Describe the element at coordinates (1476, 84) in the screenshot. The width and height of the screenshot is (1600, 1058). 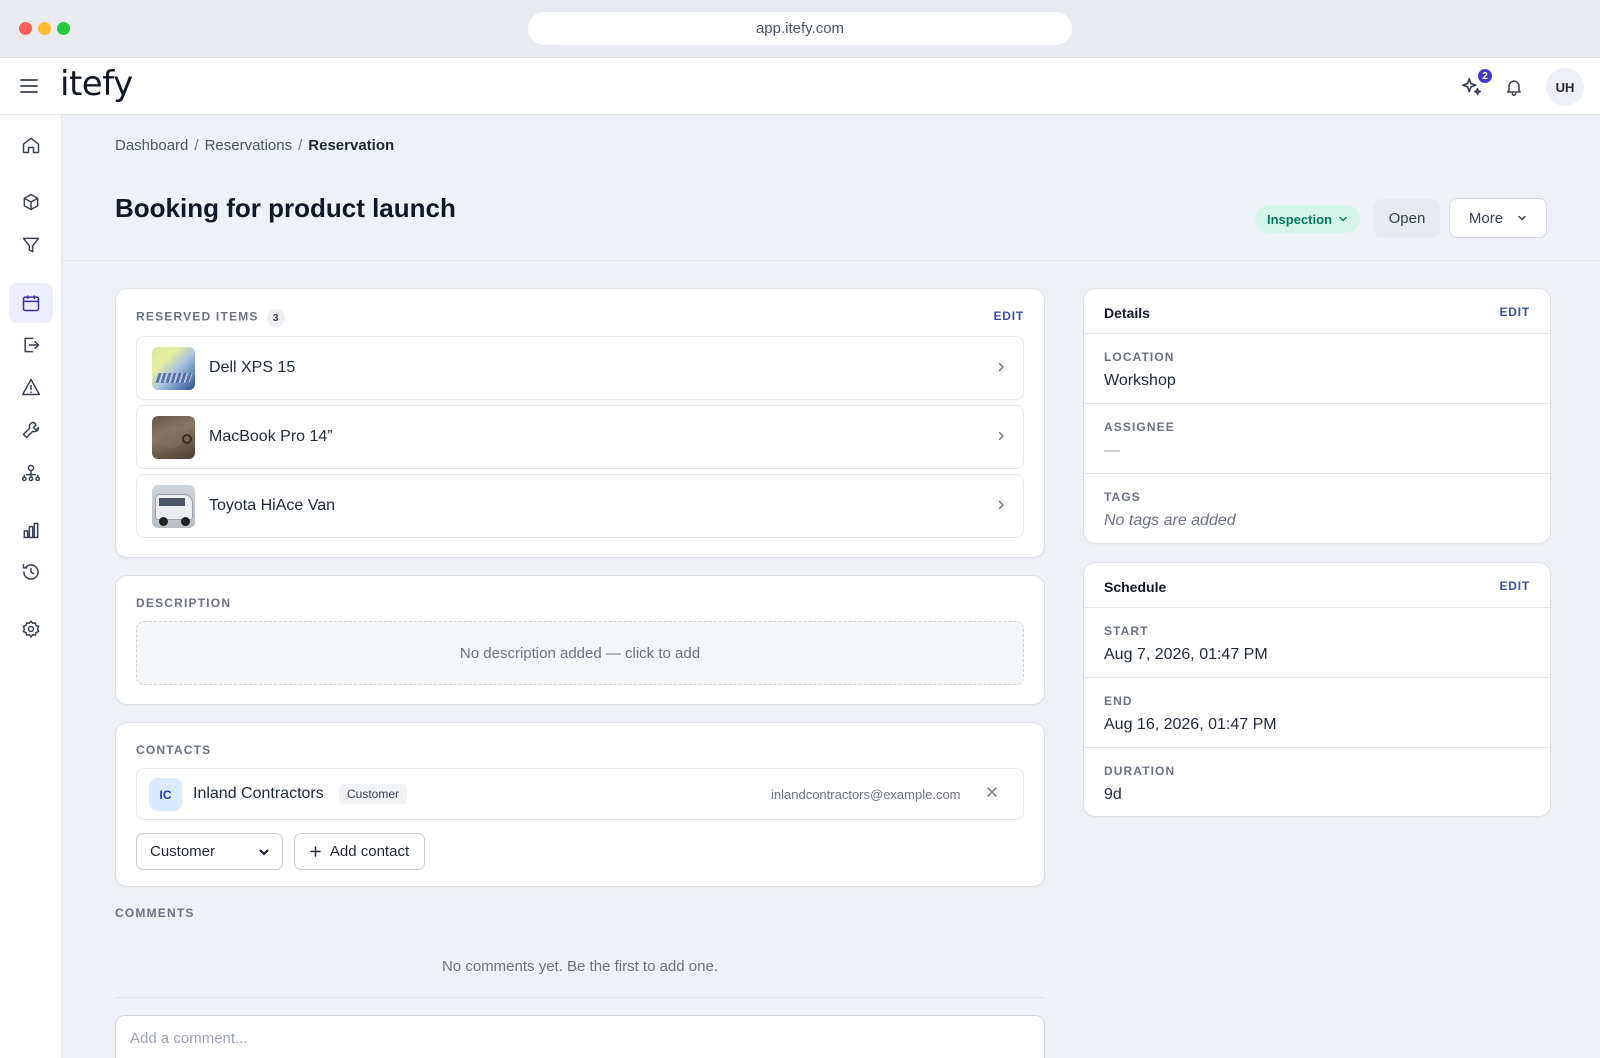
I see `whats-new-button: 2` at that location.